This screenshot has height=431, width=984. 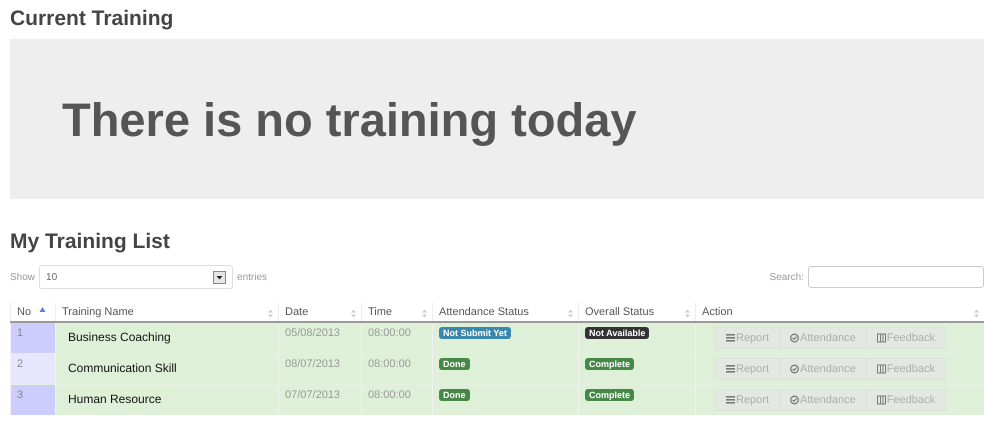 I want to click on empty-message: There is no training today, so click(x=349, y=119).